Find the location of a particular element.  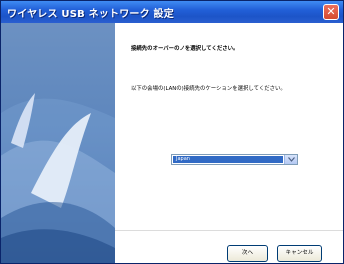

page-heading: 接続先のオーバーのノを選択してください。 is located at coordinates (185, 49).